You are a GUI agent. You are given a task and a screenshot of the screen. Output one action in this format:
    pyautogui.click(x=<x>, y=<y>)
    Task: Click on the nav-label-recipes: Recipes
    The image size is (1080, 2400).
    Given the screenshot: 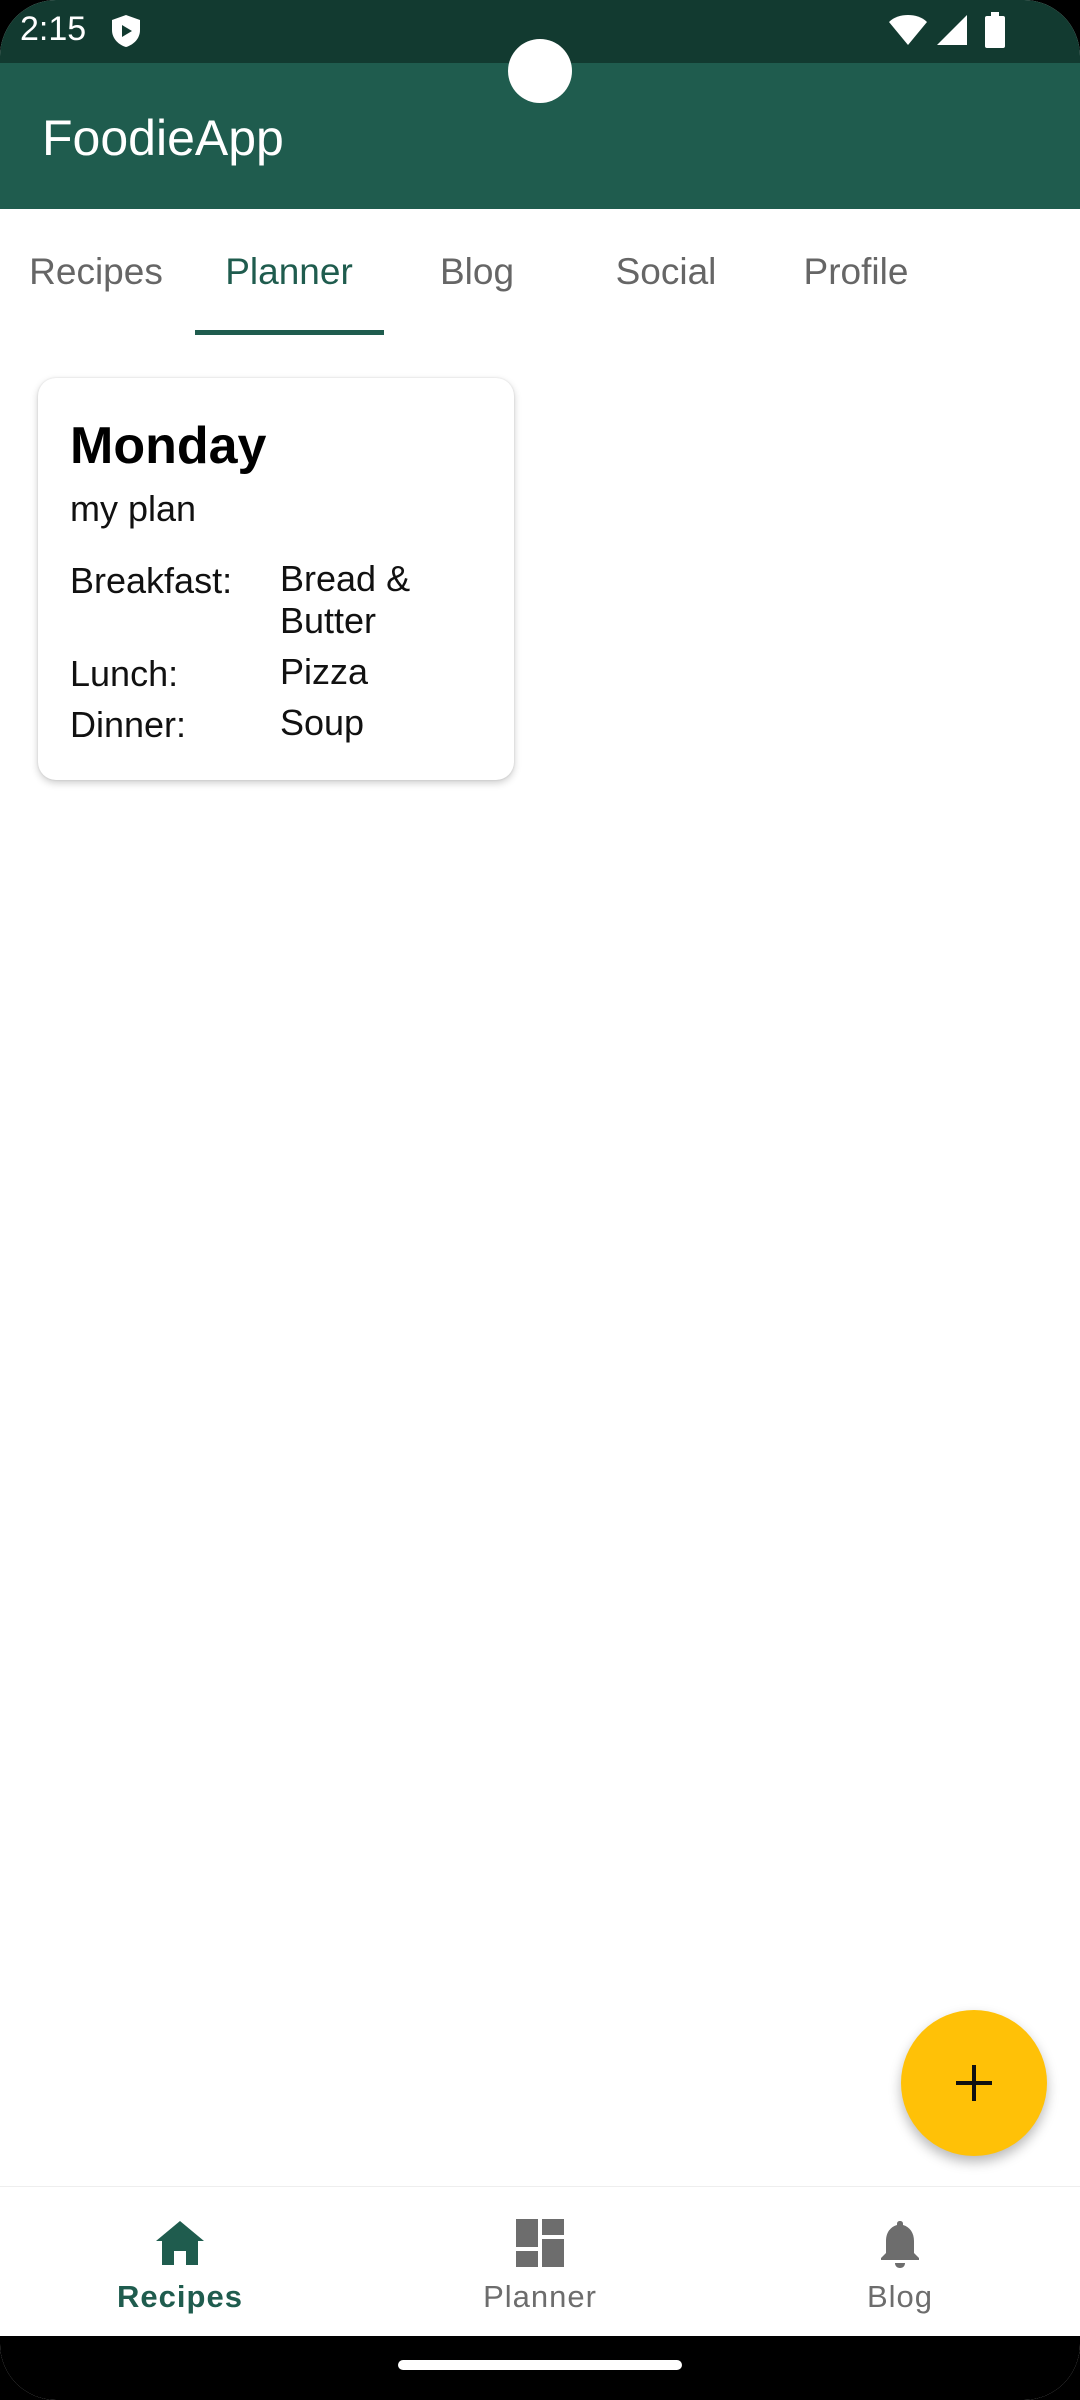 What is the action you would take?
    pyautogui.click(x=180, y=2296)
    